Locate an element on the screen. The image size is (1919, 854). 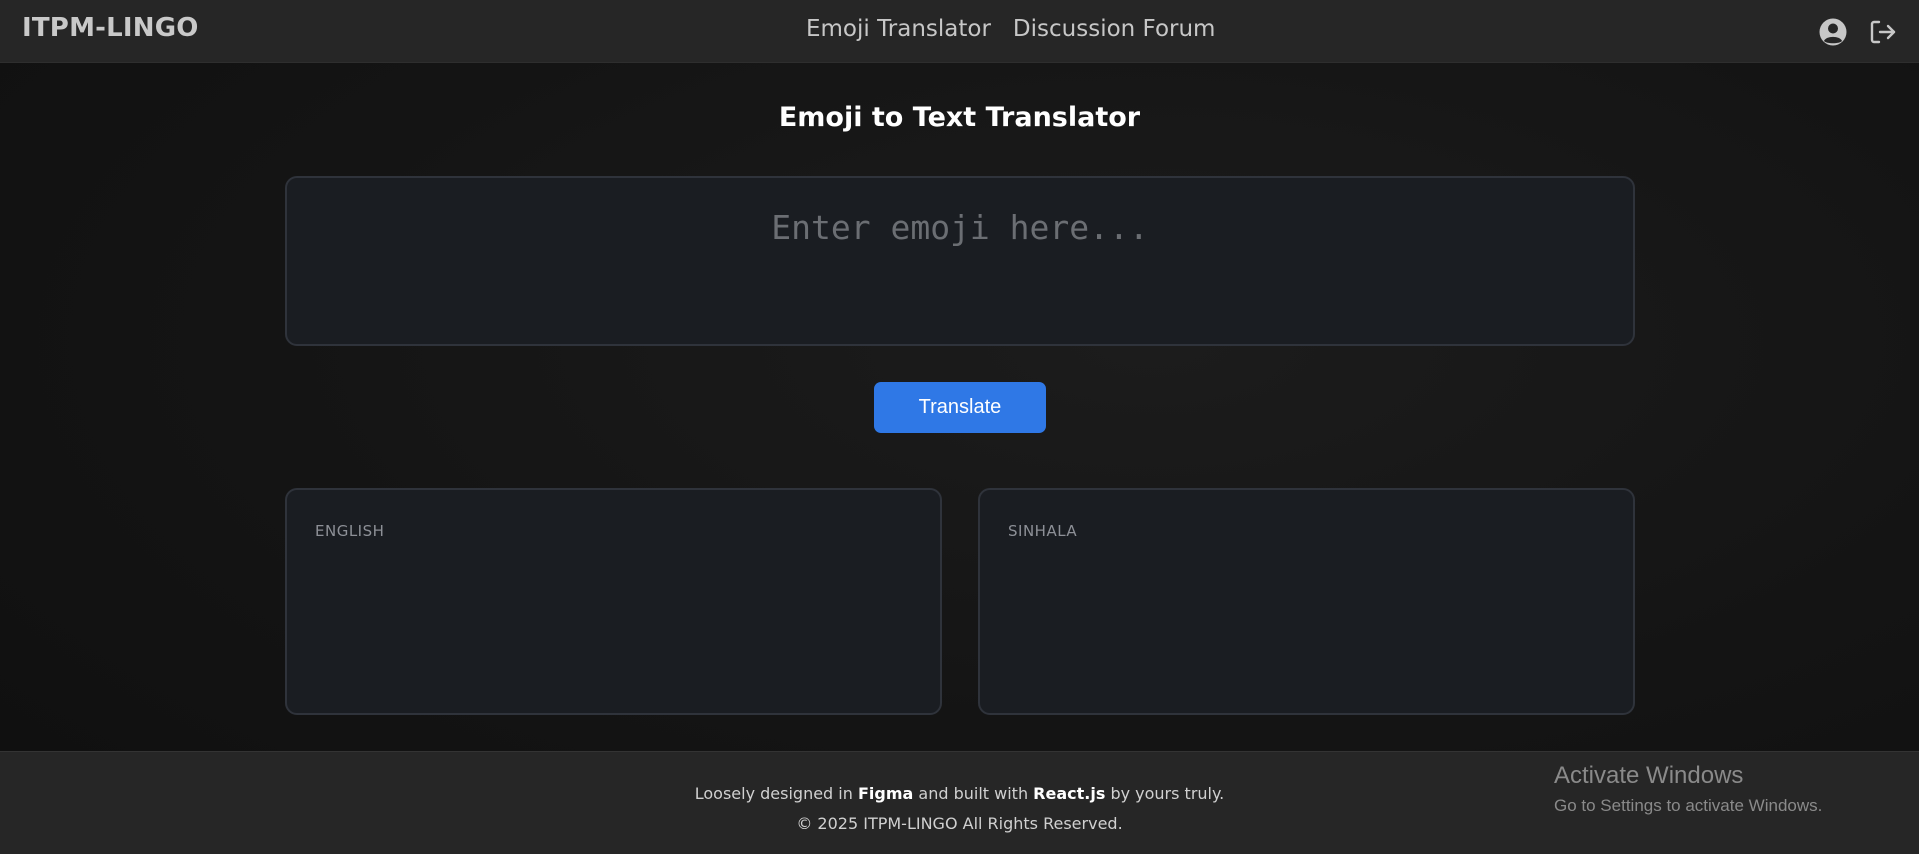
footer-figma: Figma is located at coordinates (885, 793).